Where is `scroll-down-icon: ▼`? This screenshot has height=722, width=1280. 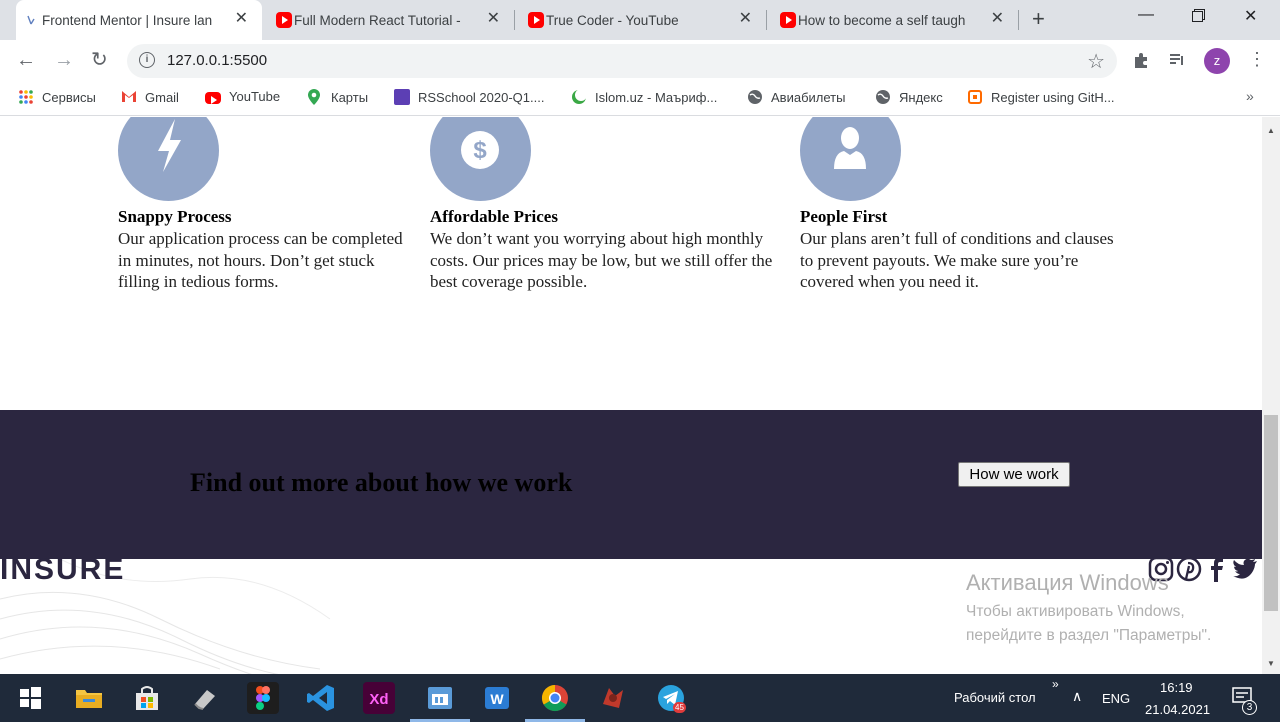 scroll-down-icon: ▼ is located at coordinates (1271, 663).